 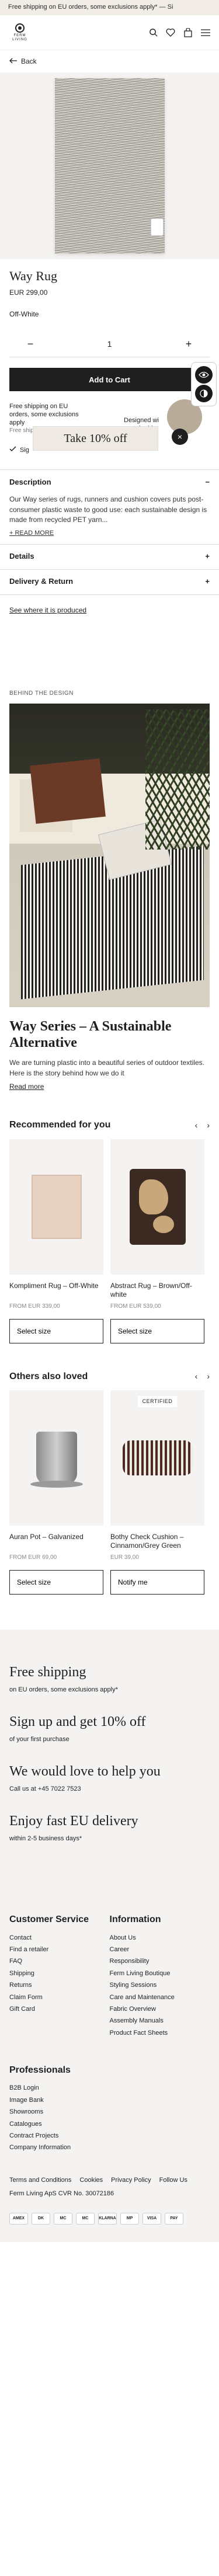 I want to click on terms-link: Terms and Conditions, so click(x=40, y=2180).